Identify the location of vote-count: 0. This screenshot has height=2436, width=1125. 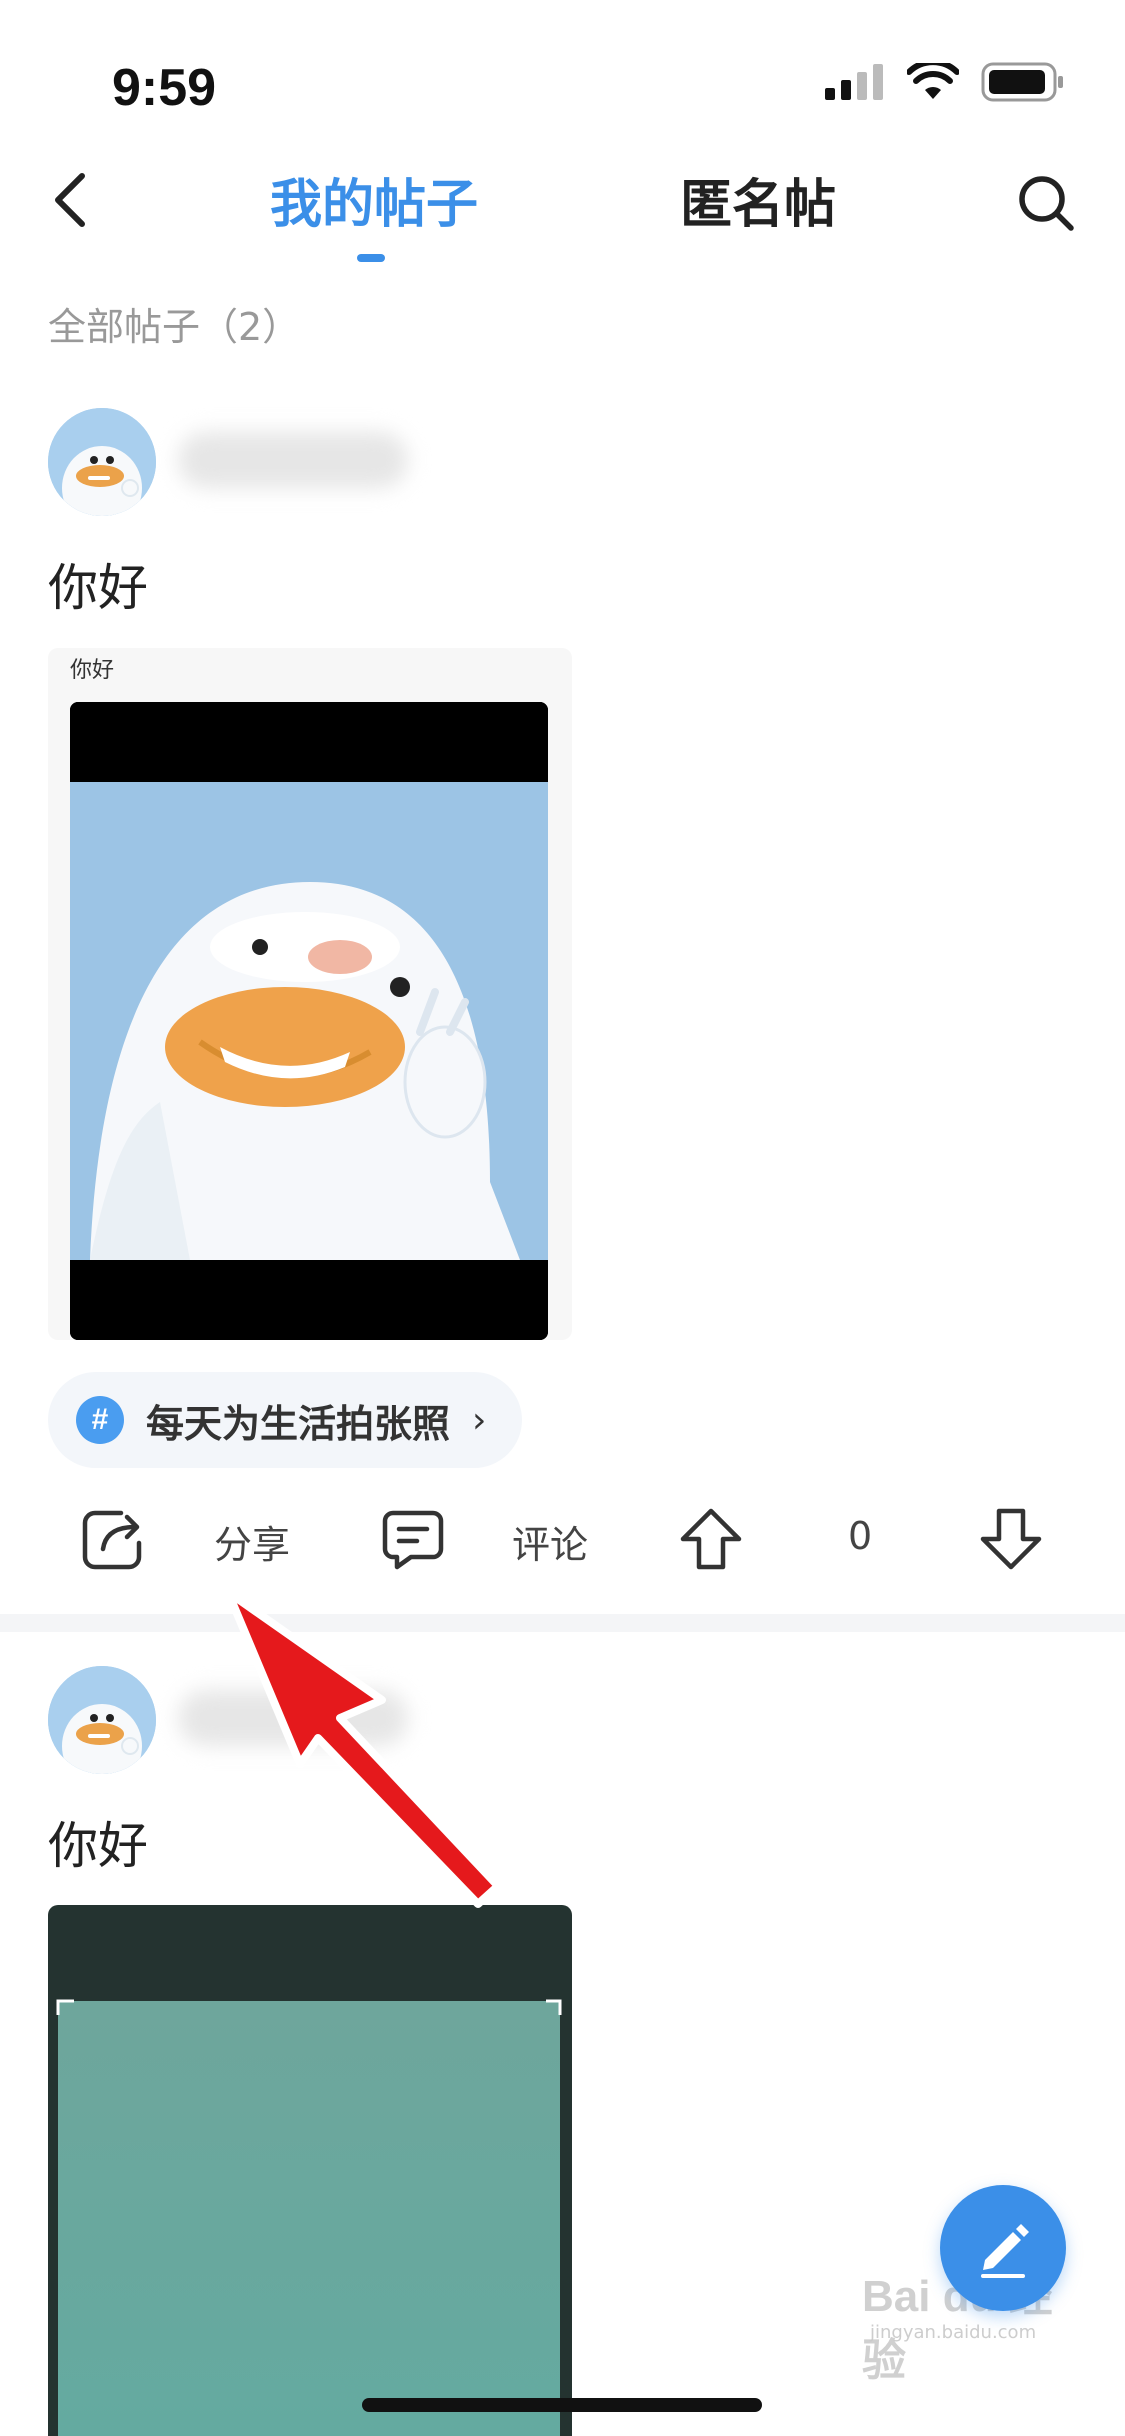
(860, 1536).